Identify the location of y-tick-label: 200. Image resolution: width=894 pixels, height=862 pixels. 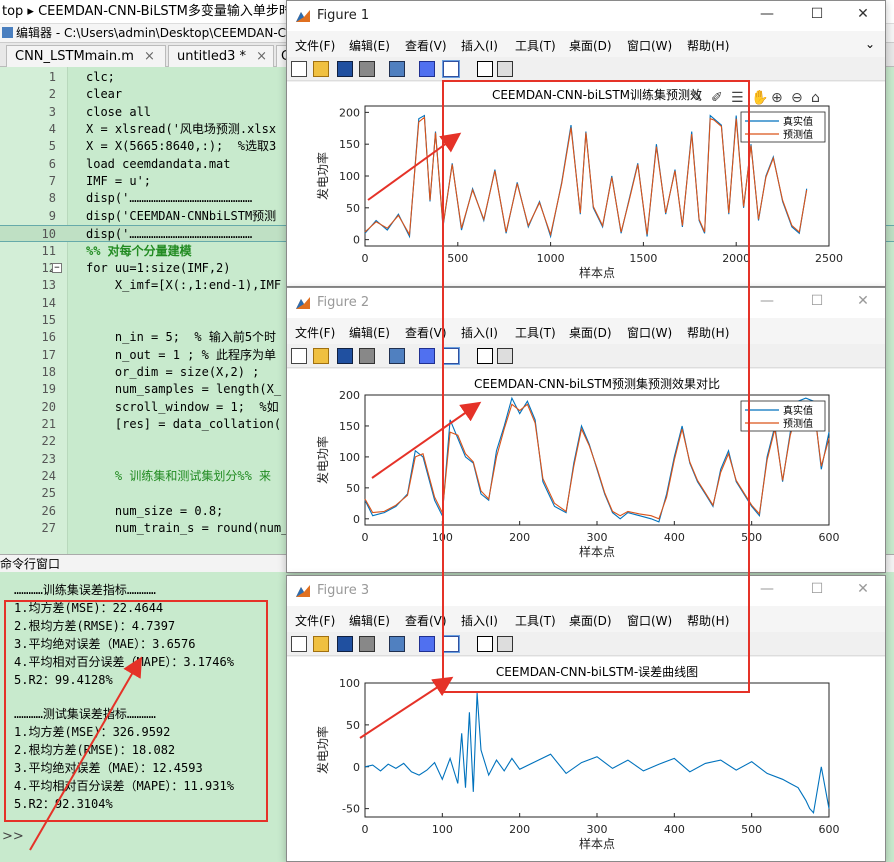
(349, 112).